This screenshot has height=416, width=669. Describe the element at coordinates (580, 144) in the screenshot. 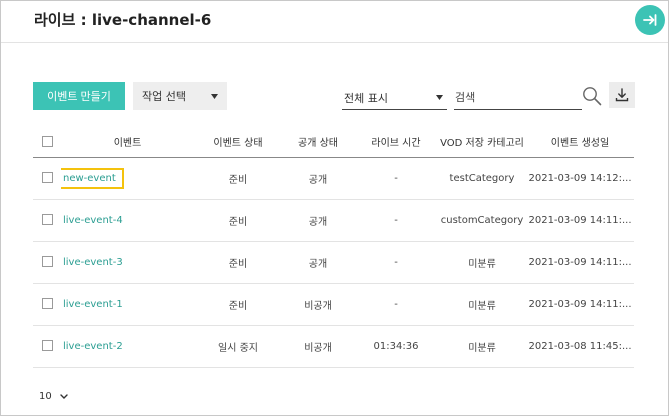

I see `column-header-created-date: 이벤트 생성일` at that location.